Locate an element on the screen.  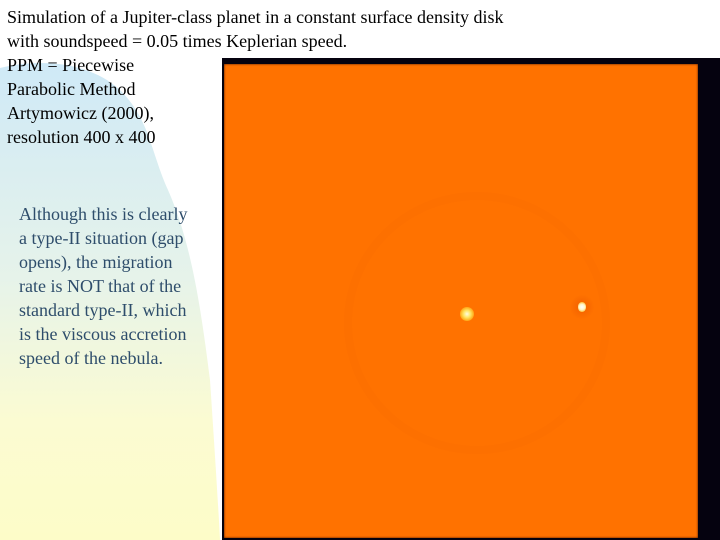
central-star is located at coordinates (467, 314).